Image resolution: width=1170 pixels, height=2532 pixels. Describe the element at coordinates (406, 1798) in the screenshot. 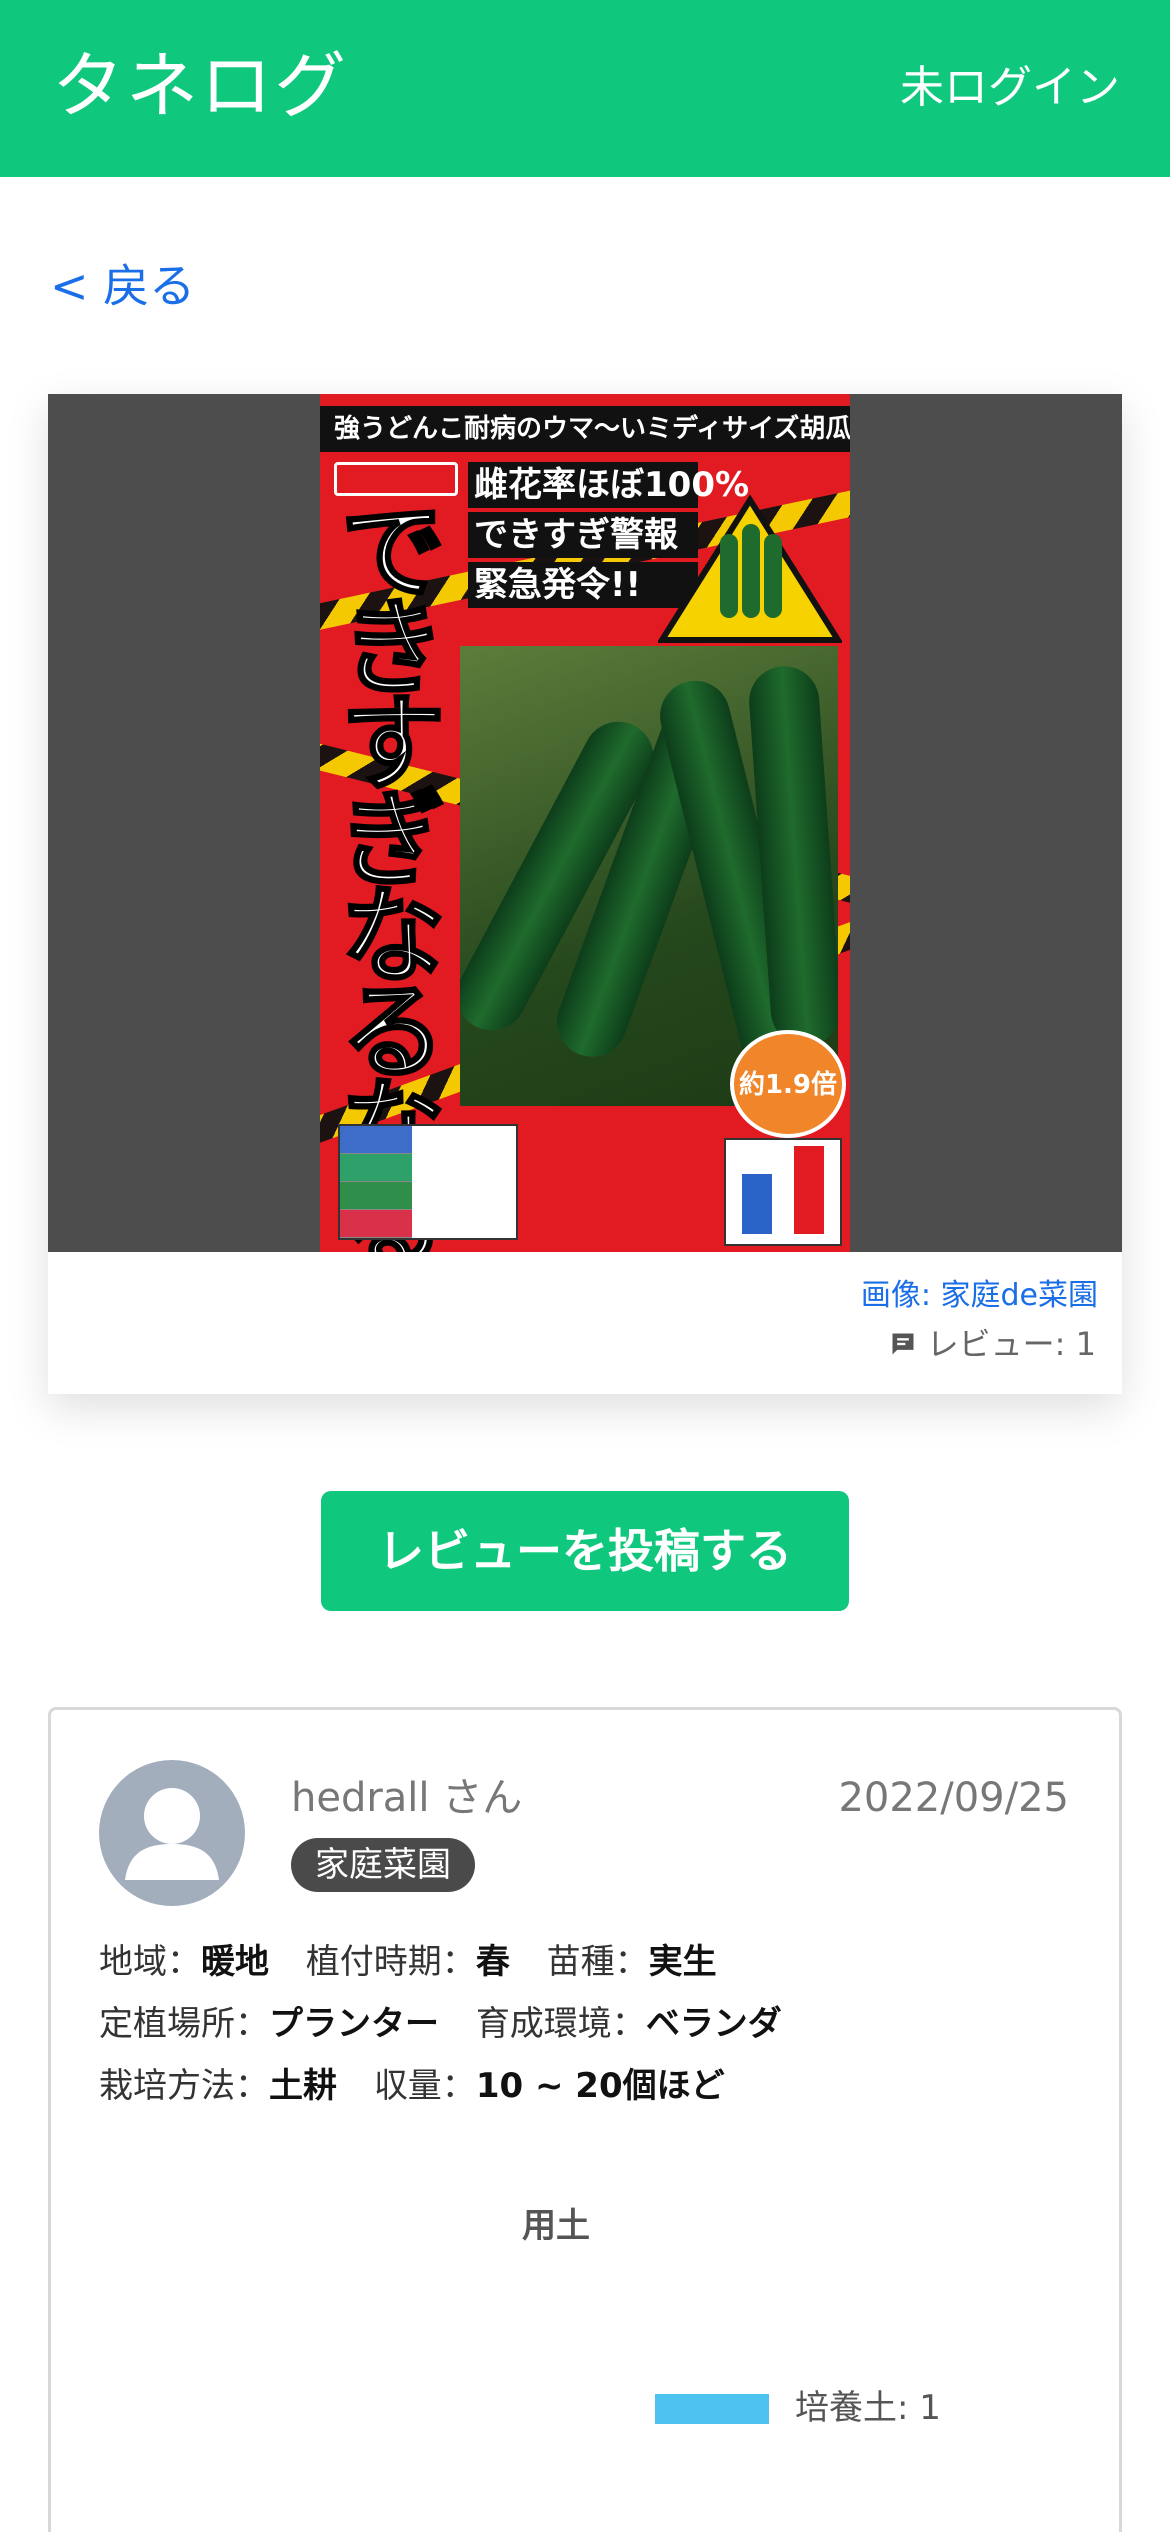

I see `review-username: hedrall さん` at that location.